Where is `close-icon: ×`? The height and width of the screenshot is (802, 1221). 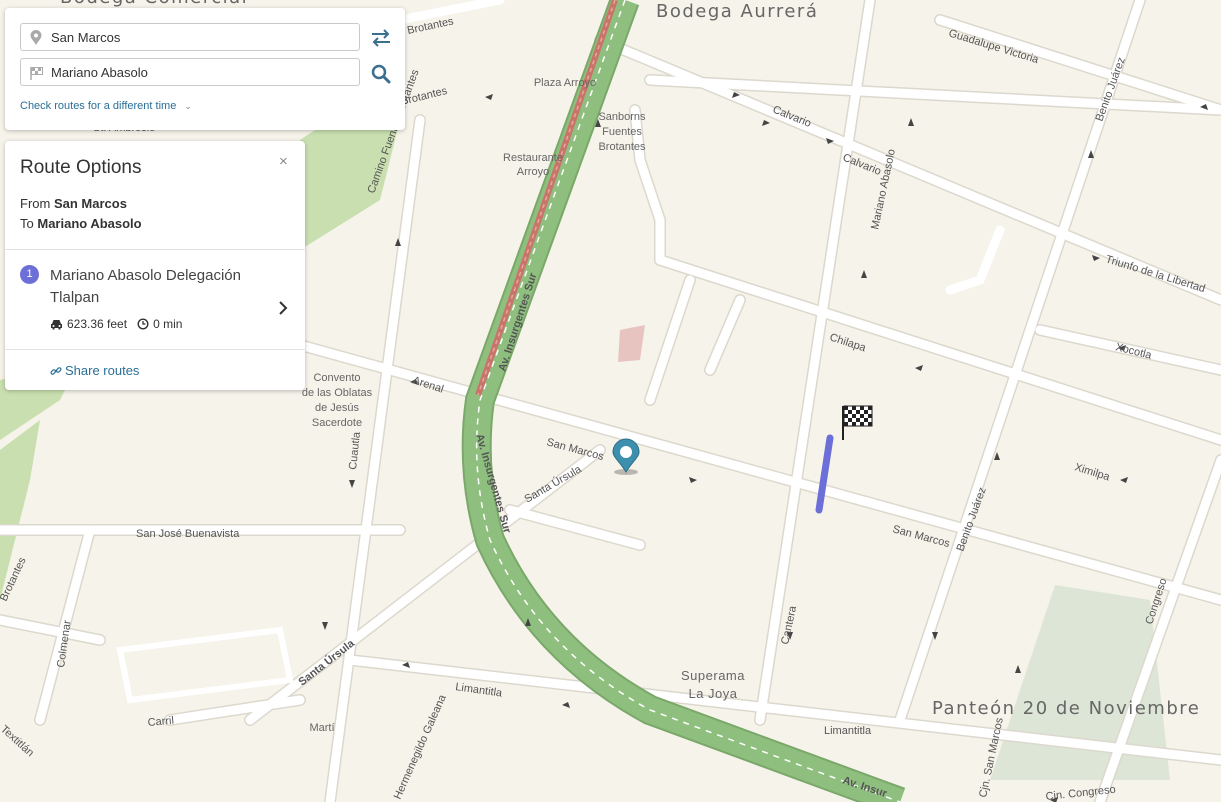
close-icon: × is located at coordinates (283, 161).